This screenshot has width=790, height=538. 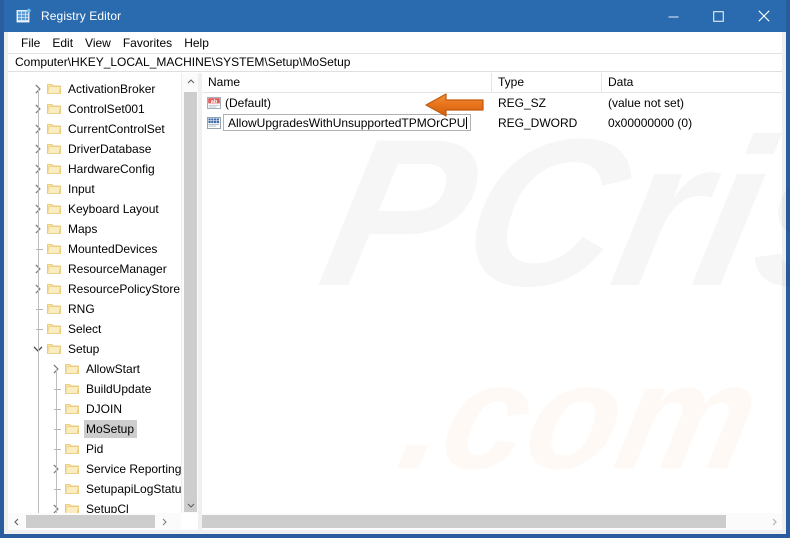 What do you see at coordinates (90, 521) in the screenshot?
I see `tree-hscrollbar-thumb` at bounding box center [90, 521].